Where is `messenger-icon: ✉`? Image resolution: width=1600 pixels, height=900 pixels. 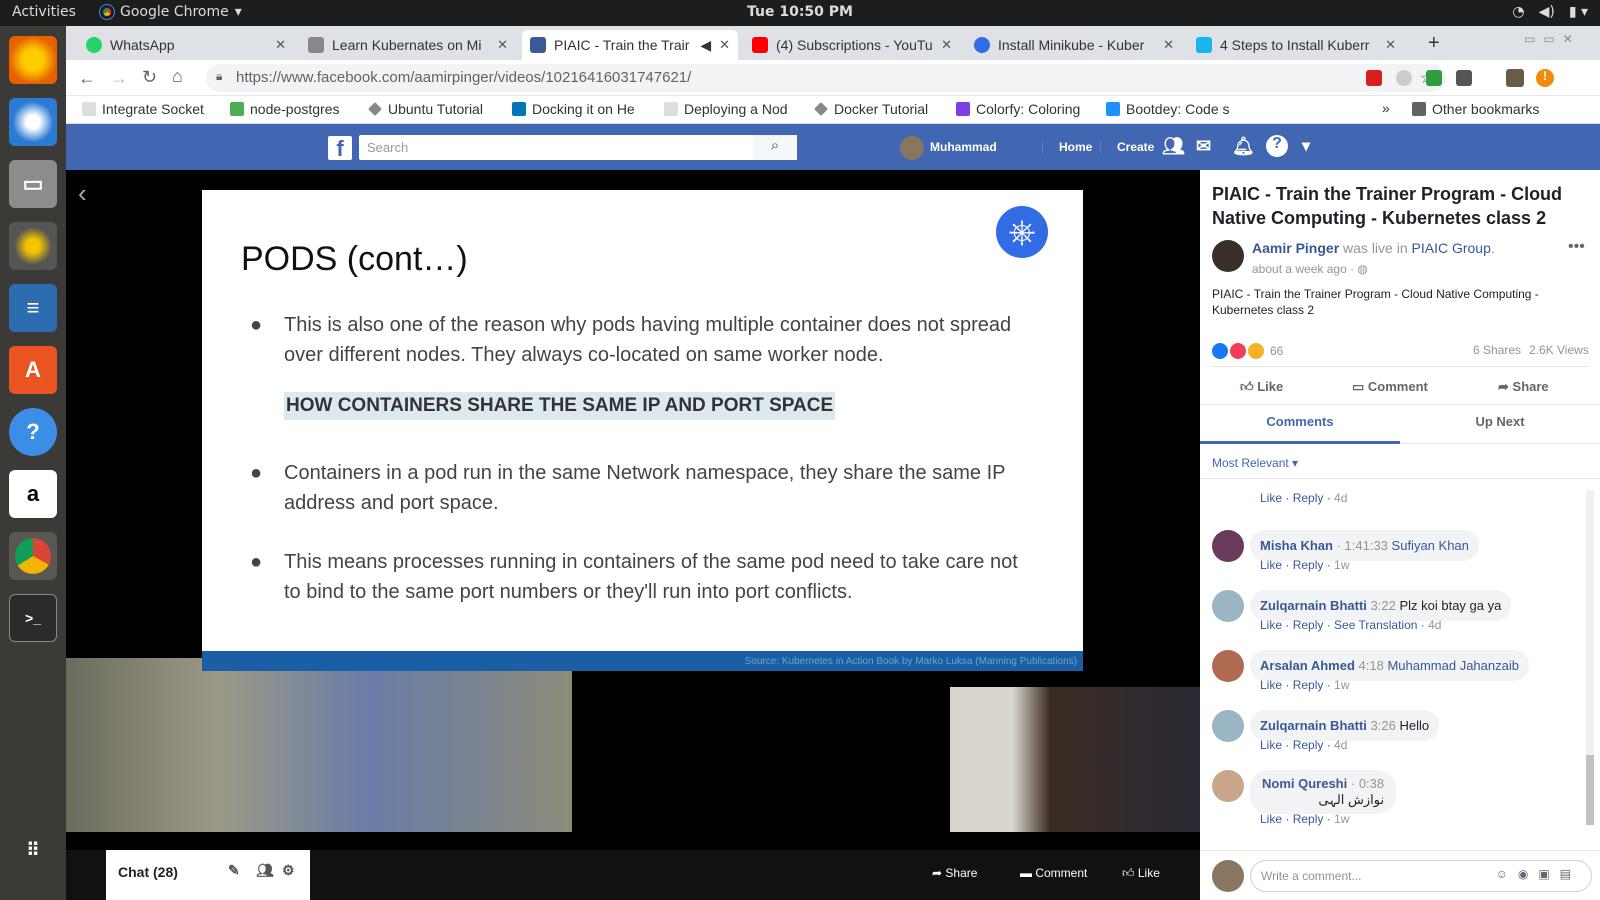 messenger-icon: ✉ is located at coordinates (1203, 146).